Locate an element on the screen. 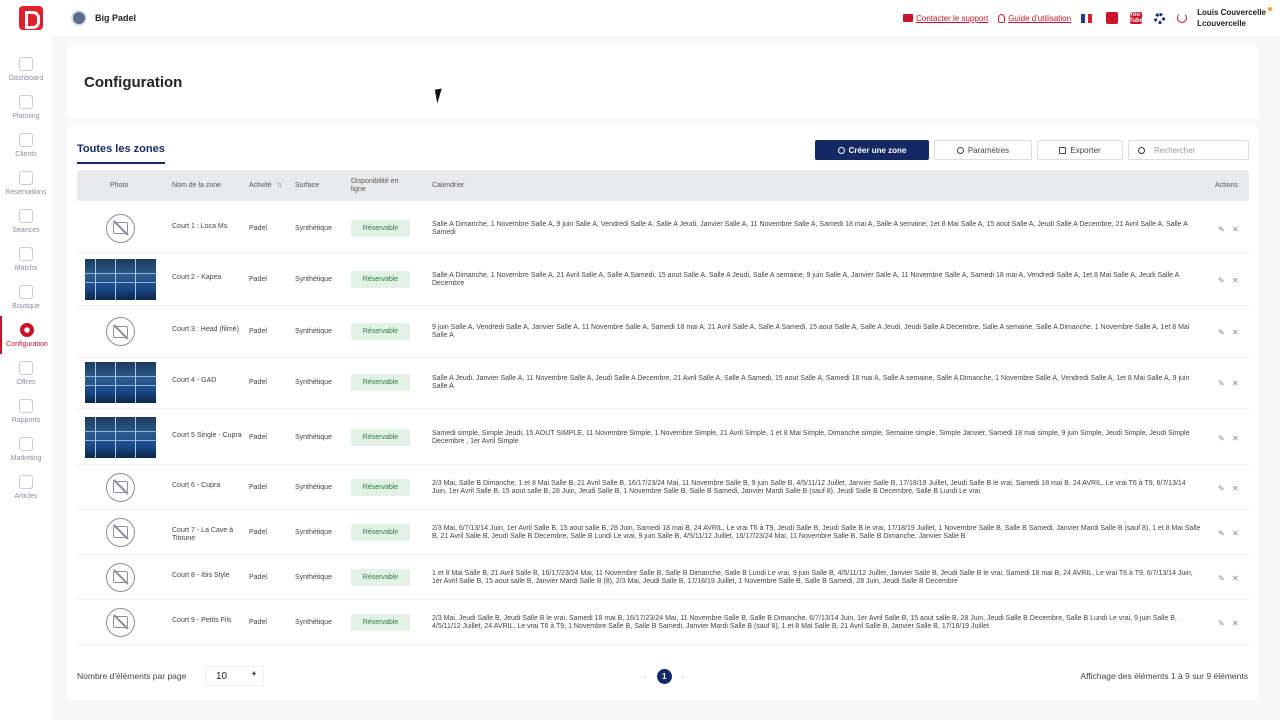 This screenshot has width=1280, height=720. pulse-icon is located at coordinates (26, 405).